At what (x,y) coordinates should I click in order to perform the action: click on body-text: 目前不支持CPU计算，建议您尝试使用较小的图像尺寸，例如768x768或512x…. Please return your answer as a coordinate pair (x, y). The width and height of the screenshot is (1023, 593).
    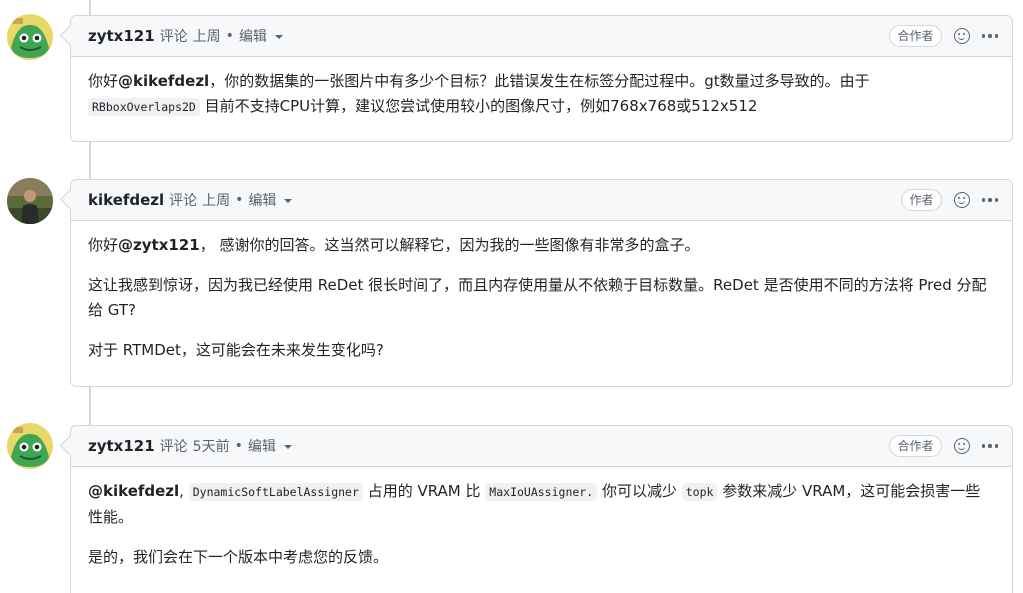
    Looking at the image, I should click on (481, 106).